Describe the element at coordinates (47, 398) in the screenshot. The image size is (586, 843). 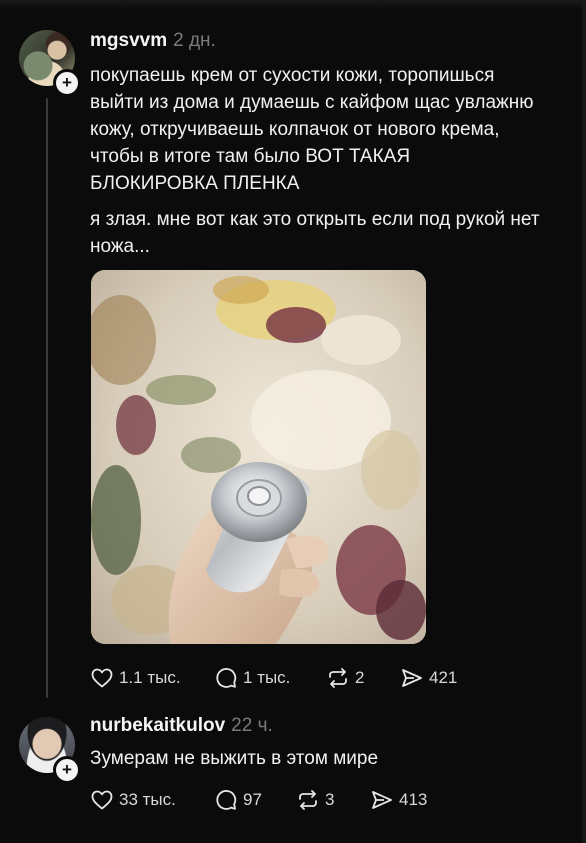
I see `thread-line` at that location.